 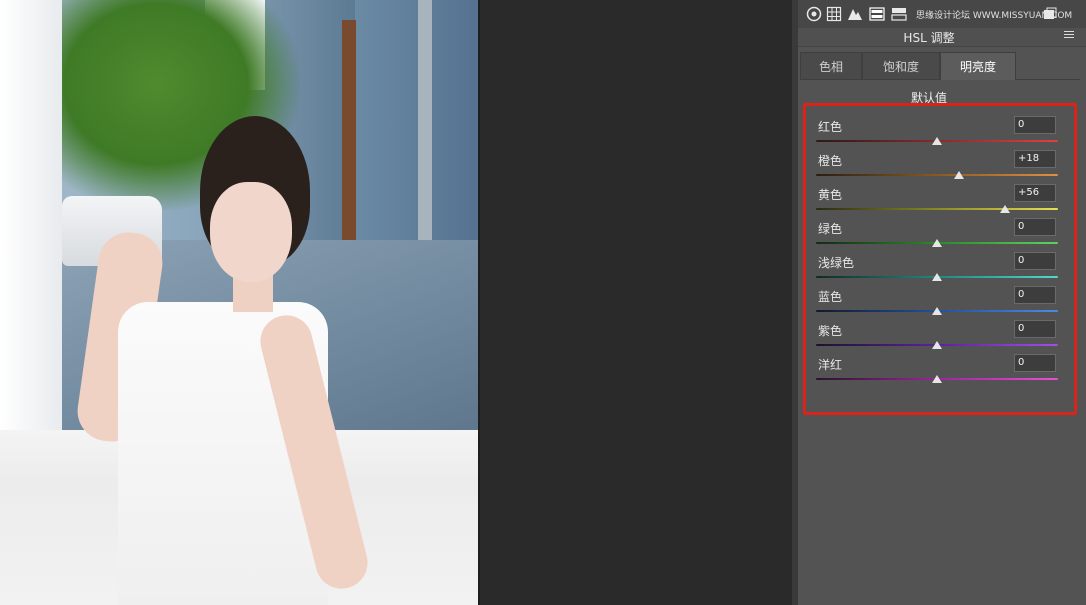 I want to click on hsl-tabs: 色相 饱和度 明亮度, so click(x=940, y=66).